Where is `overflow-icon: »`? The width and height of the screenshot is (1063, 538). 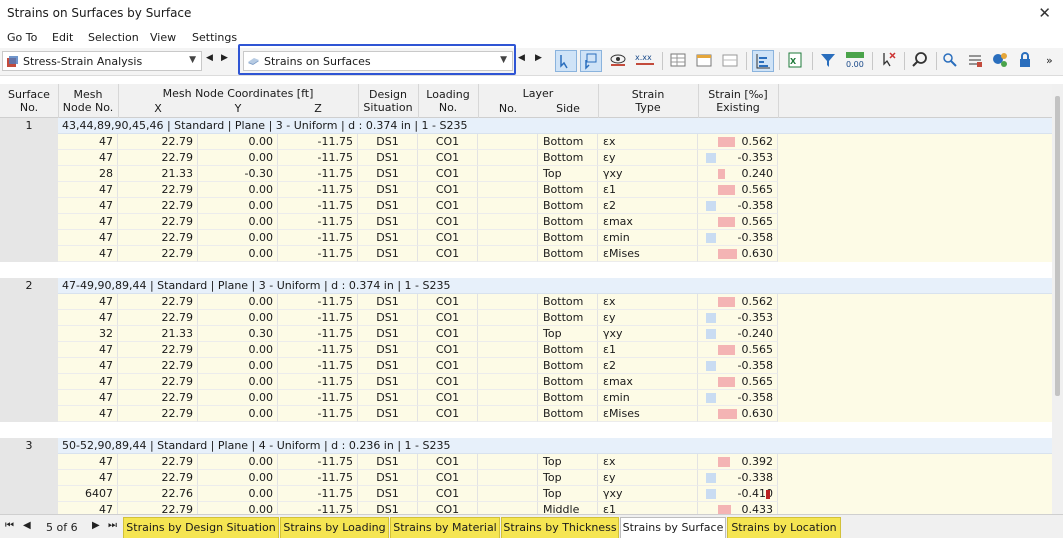 overflow-icon: » is located at coordinates (1049, 60).